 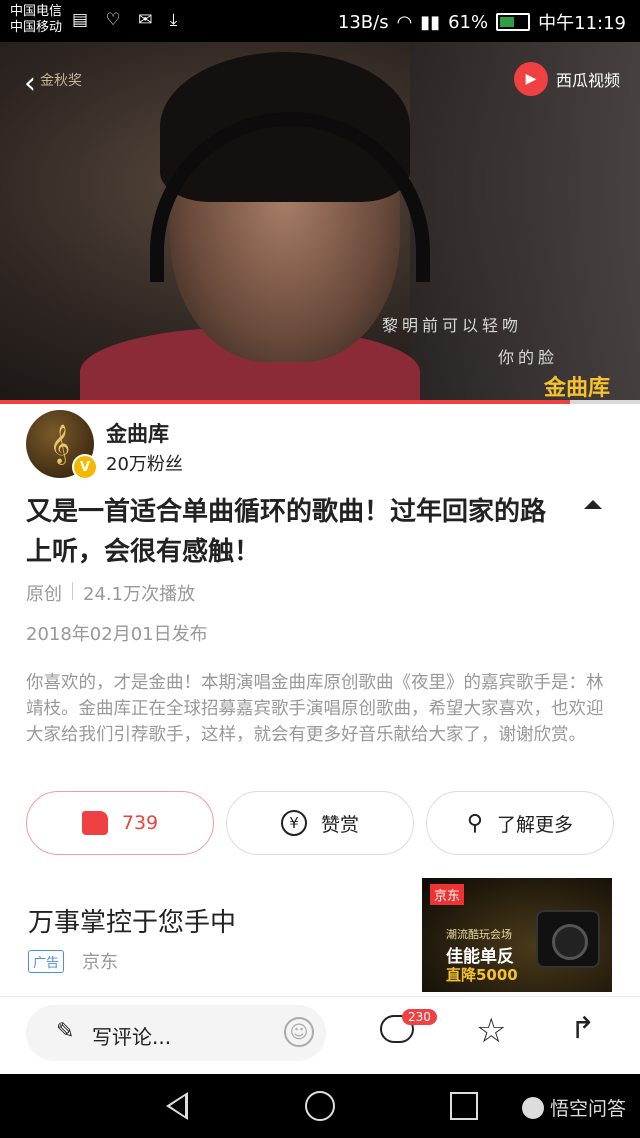 What do you see at coordinates (139, 594) in the screenshot?
I see `play-count: 24.1万次播放` at bounding box center [139, 594].